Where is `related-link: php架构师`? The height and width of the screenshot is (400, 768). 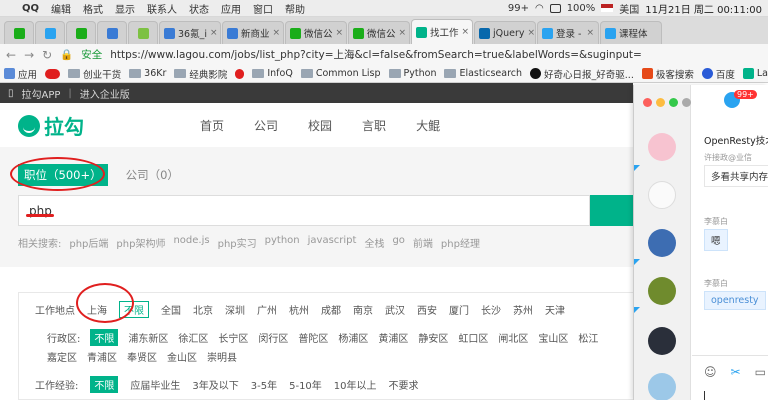 related-link: php架构师 is located at coordinates (140, 242).